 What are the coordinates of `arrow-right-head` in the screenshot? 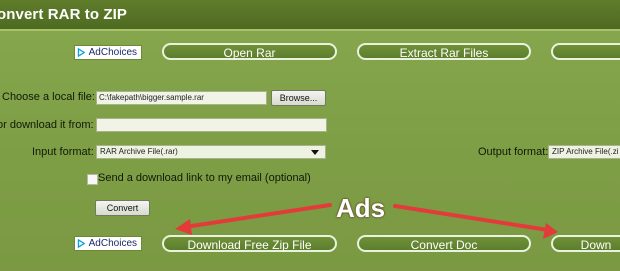 It's located at (550, 231).